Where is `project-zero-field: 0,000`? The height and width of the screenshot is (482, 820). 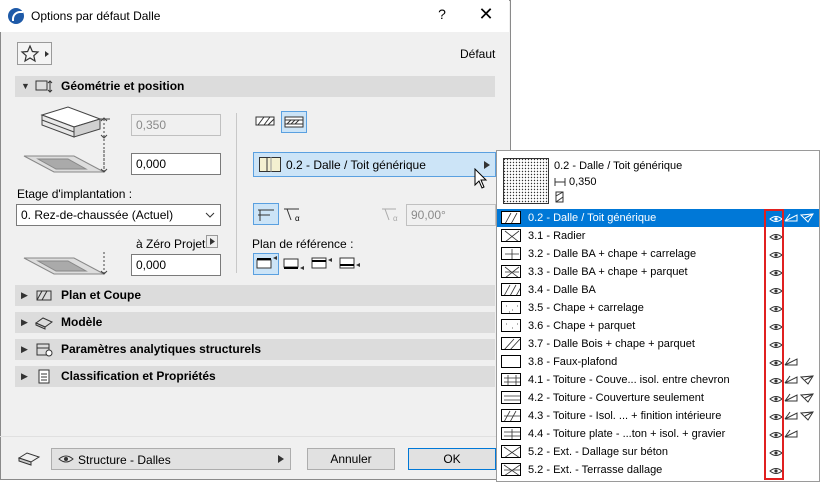
project-zero-field: 0,000 is located at coordinates (176, 265).